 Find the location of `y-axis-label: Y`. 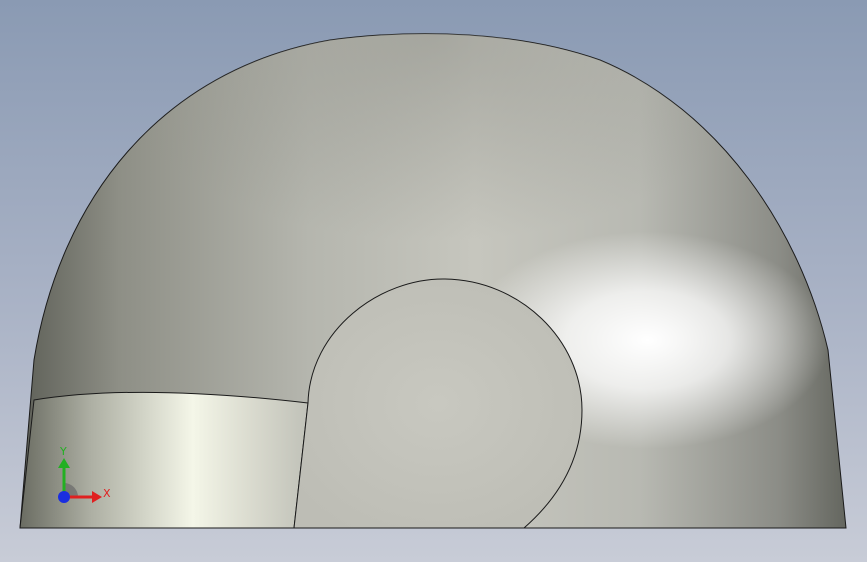

y-axis-label: Y is located at coordinates (63, 451).